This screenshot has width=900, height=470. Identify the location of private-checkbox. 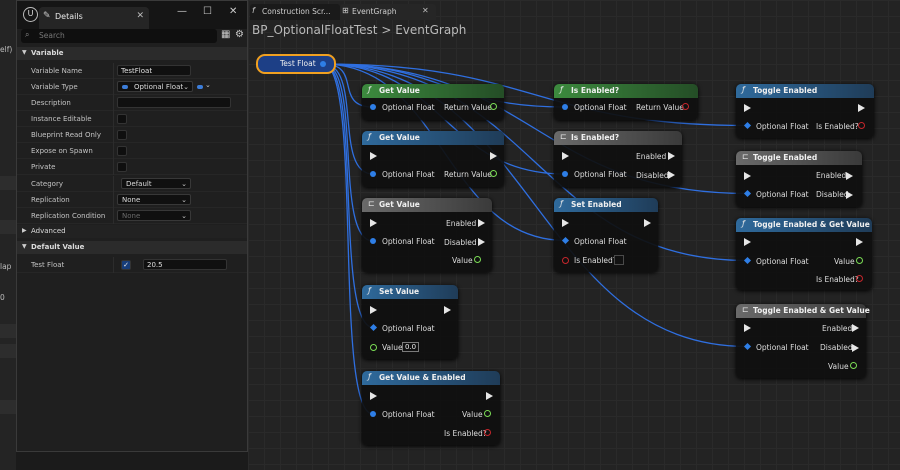
(122, 167).